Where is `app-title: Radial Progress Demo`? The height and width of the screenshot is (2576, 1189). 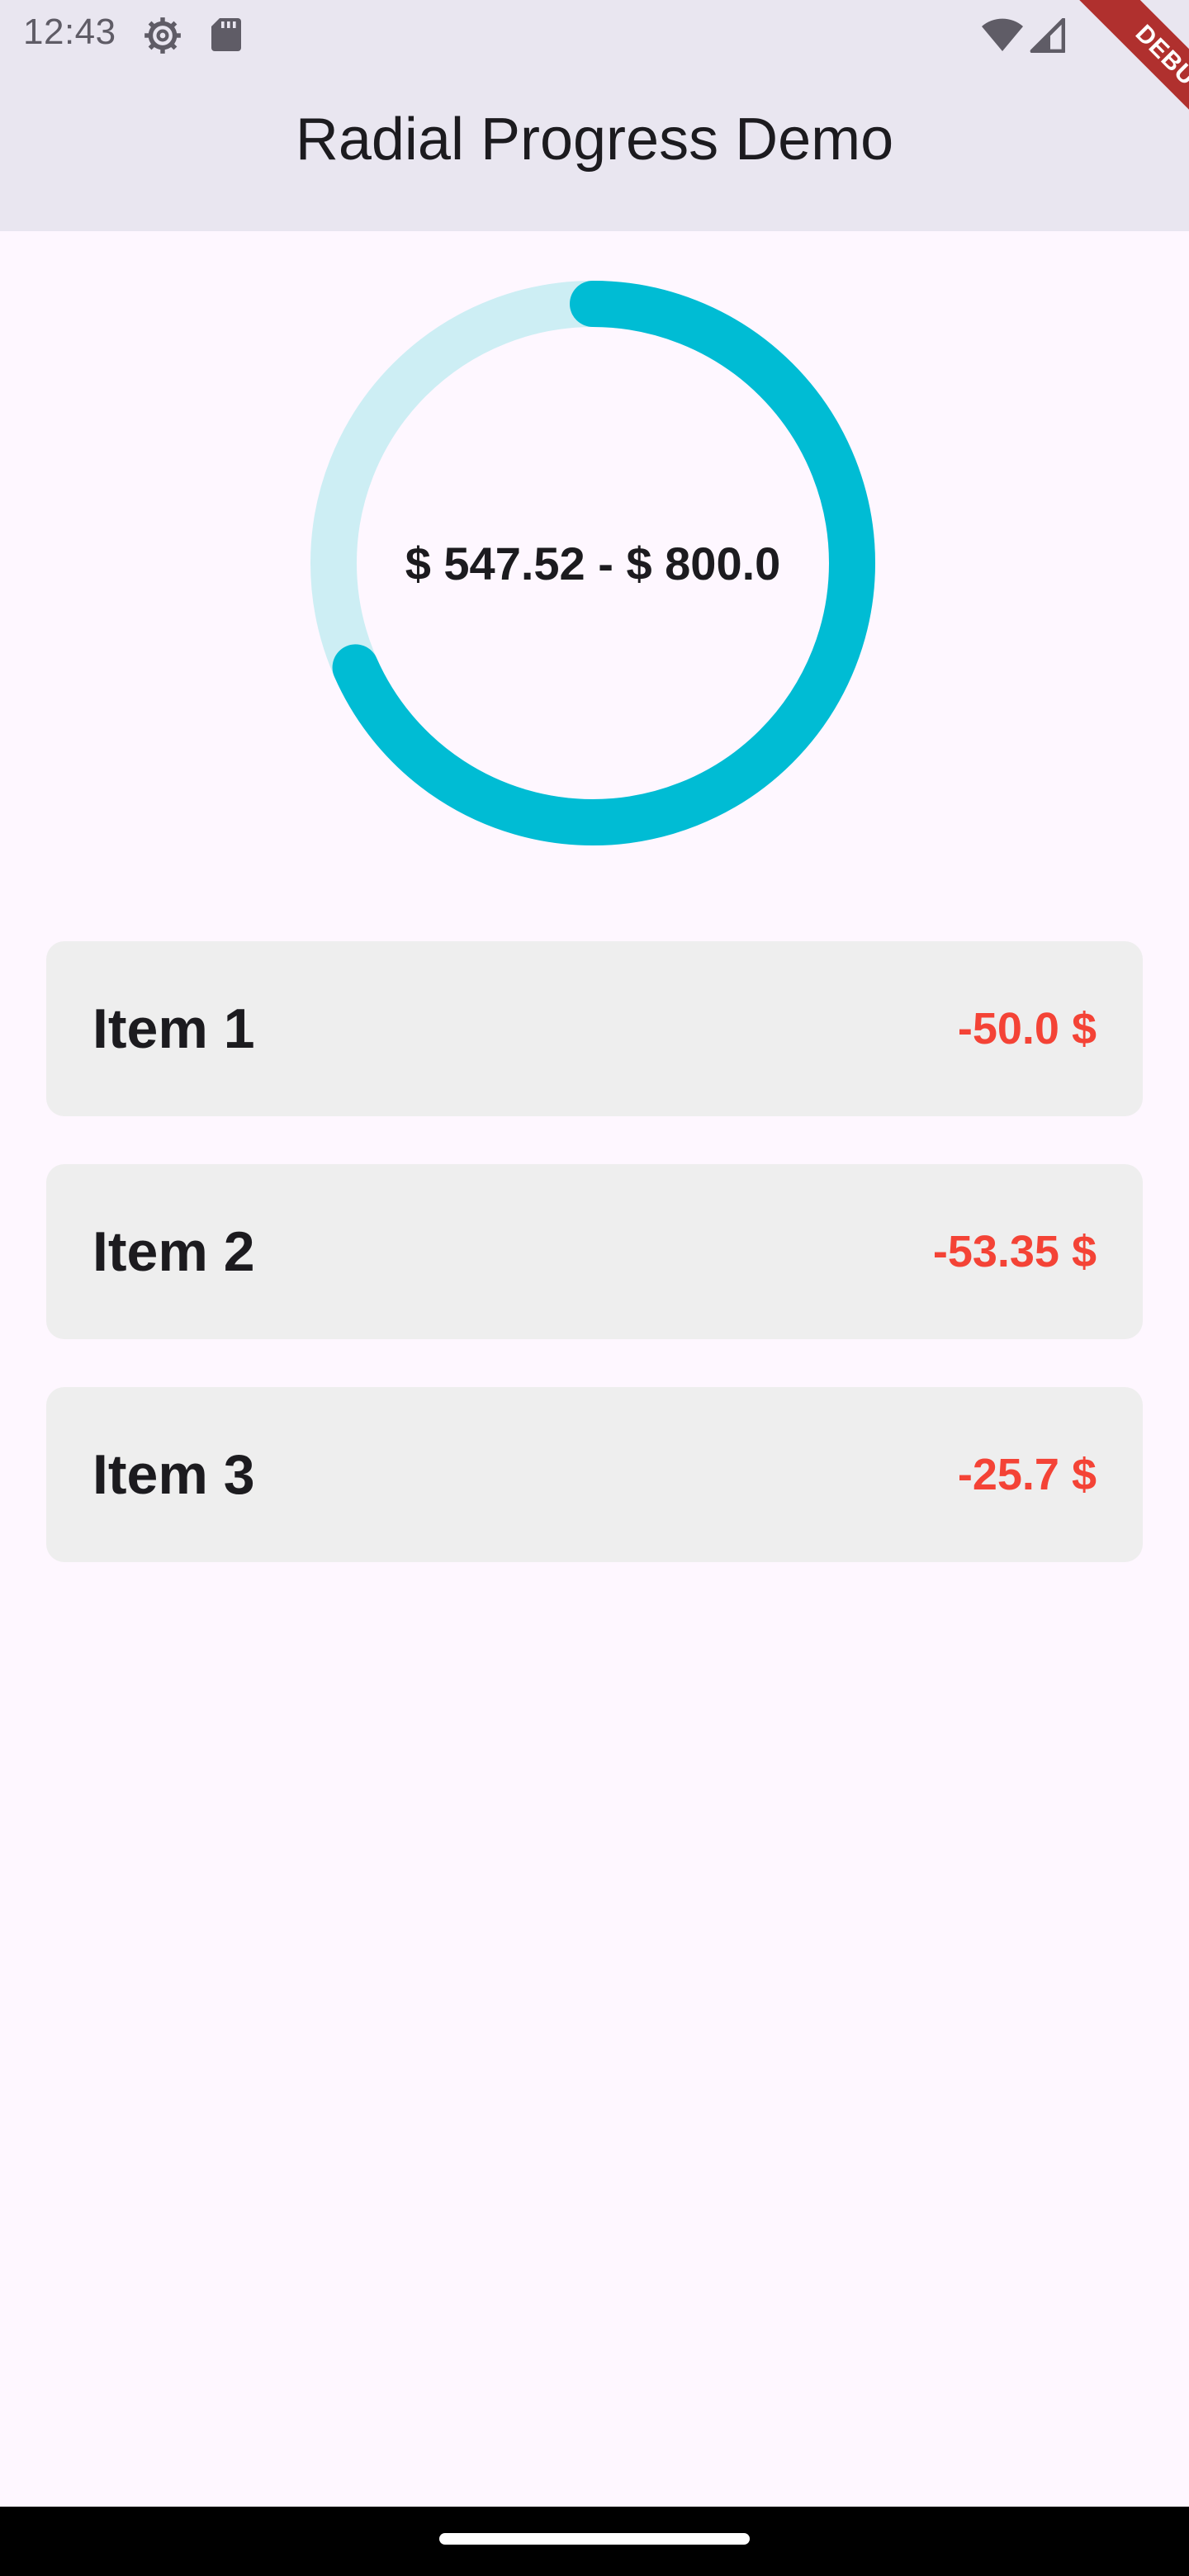
app-title: Radial Progress Demo is located at coordinates (594, 140).